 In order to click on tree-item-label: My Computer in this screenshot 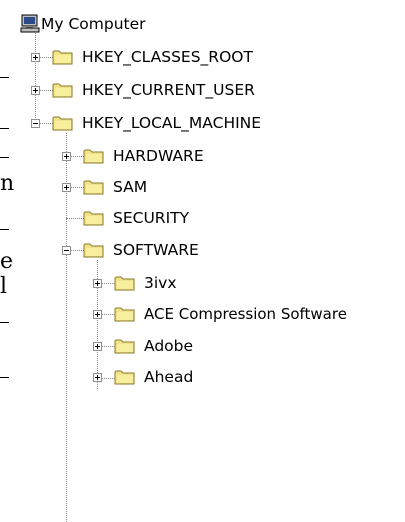, I will do `click(93, 24)`.